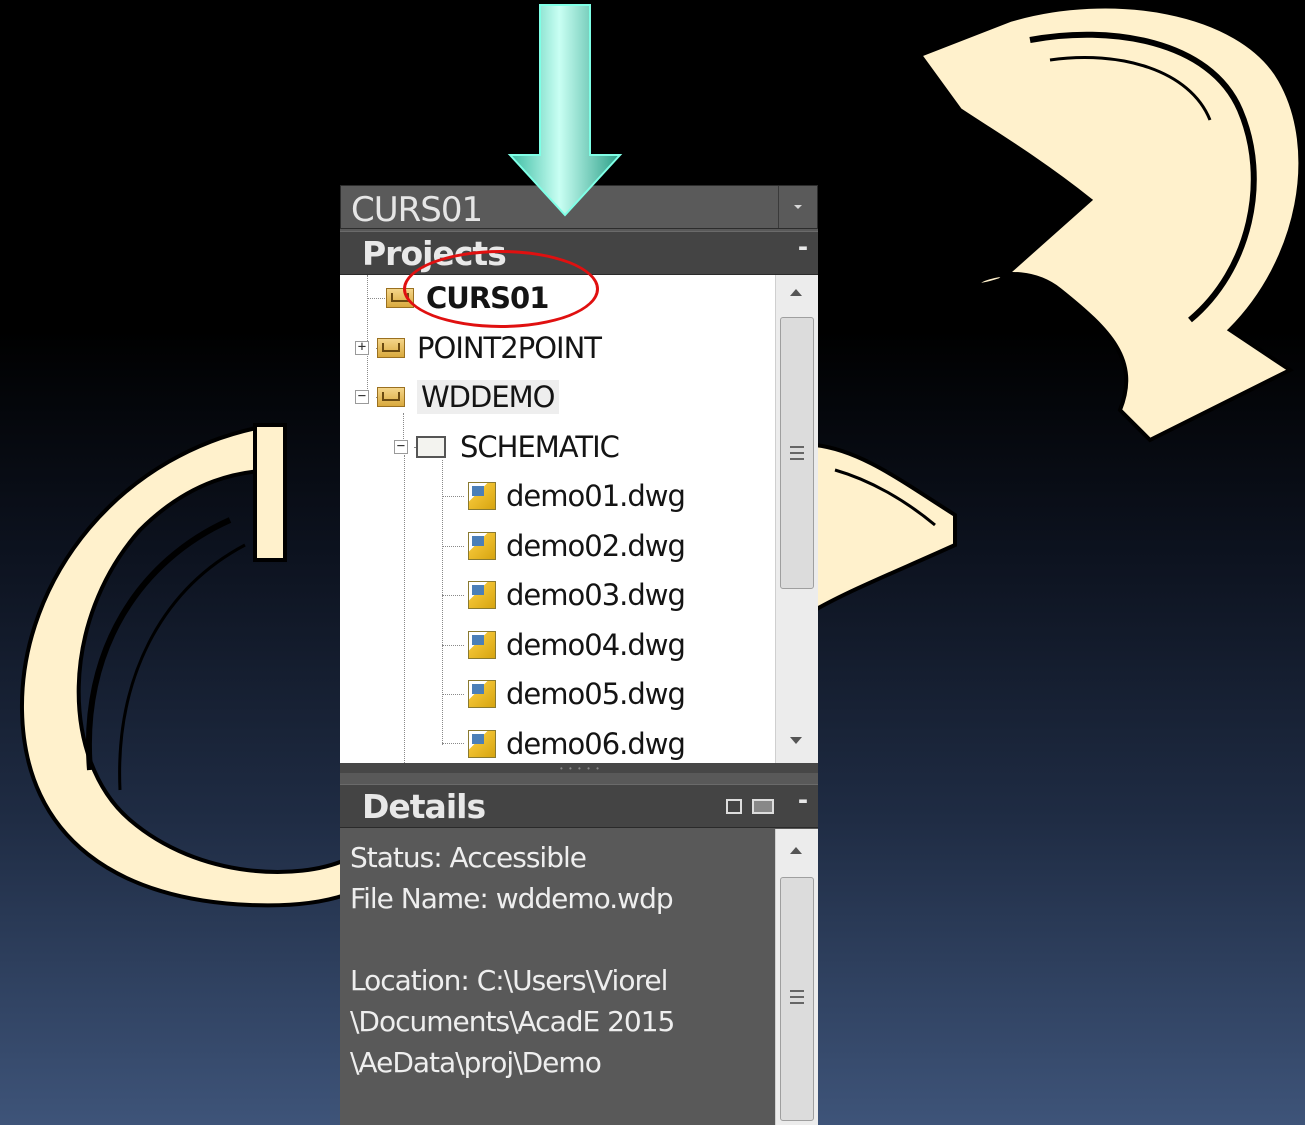  I want to click on tree-item-drawing: demo04.dwg, so click(577, 645).